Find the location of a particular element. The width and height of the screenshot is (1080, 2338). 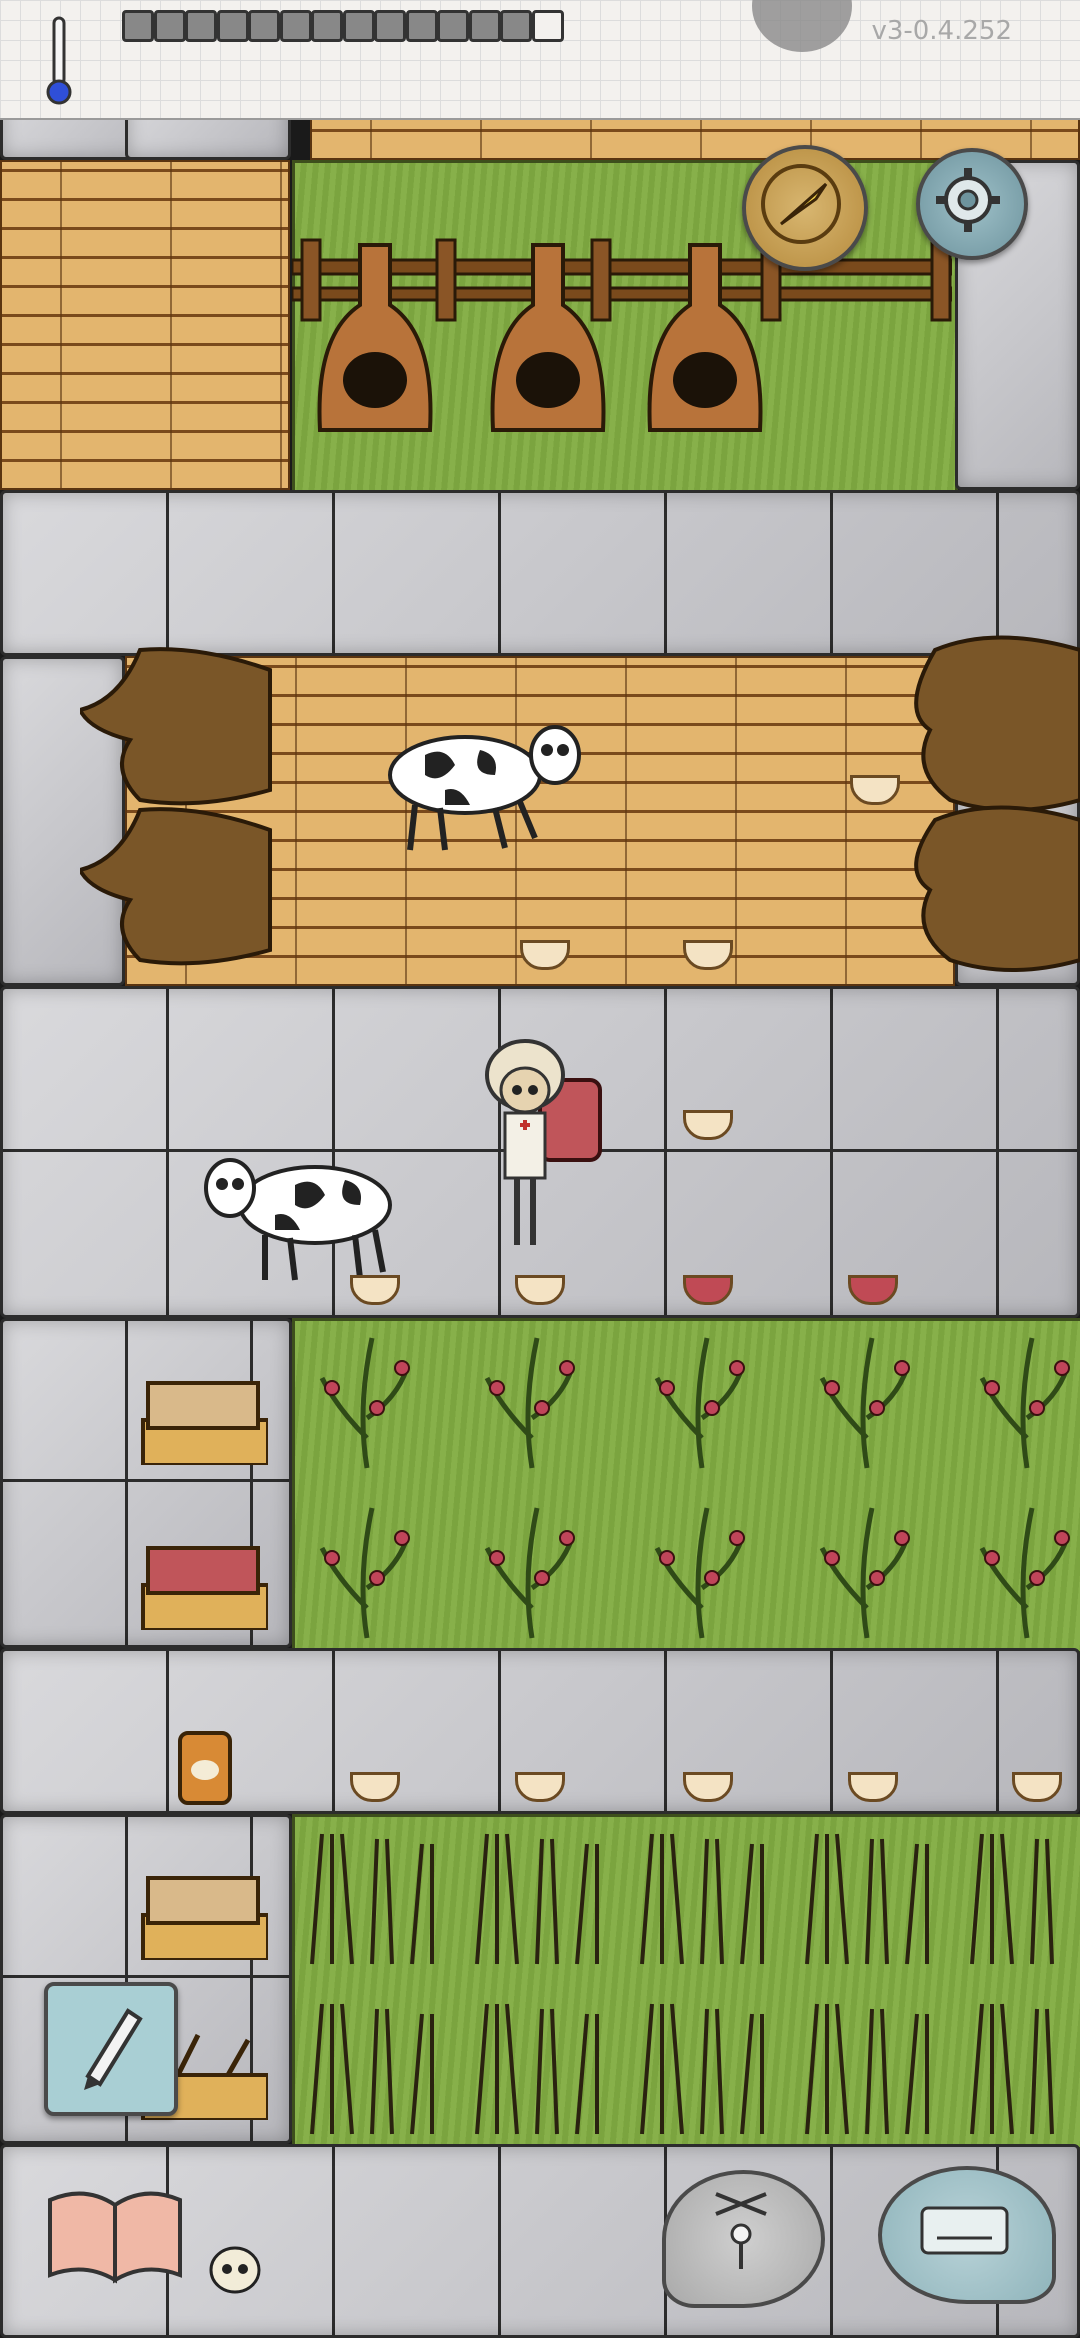

puppet-icon is located at coordinates (741, 2230).